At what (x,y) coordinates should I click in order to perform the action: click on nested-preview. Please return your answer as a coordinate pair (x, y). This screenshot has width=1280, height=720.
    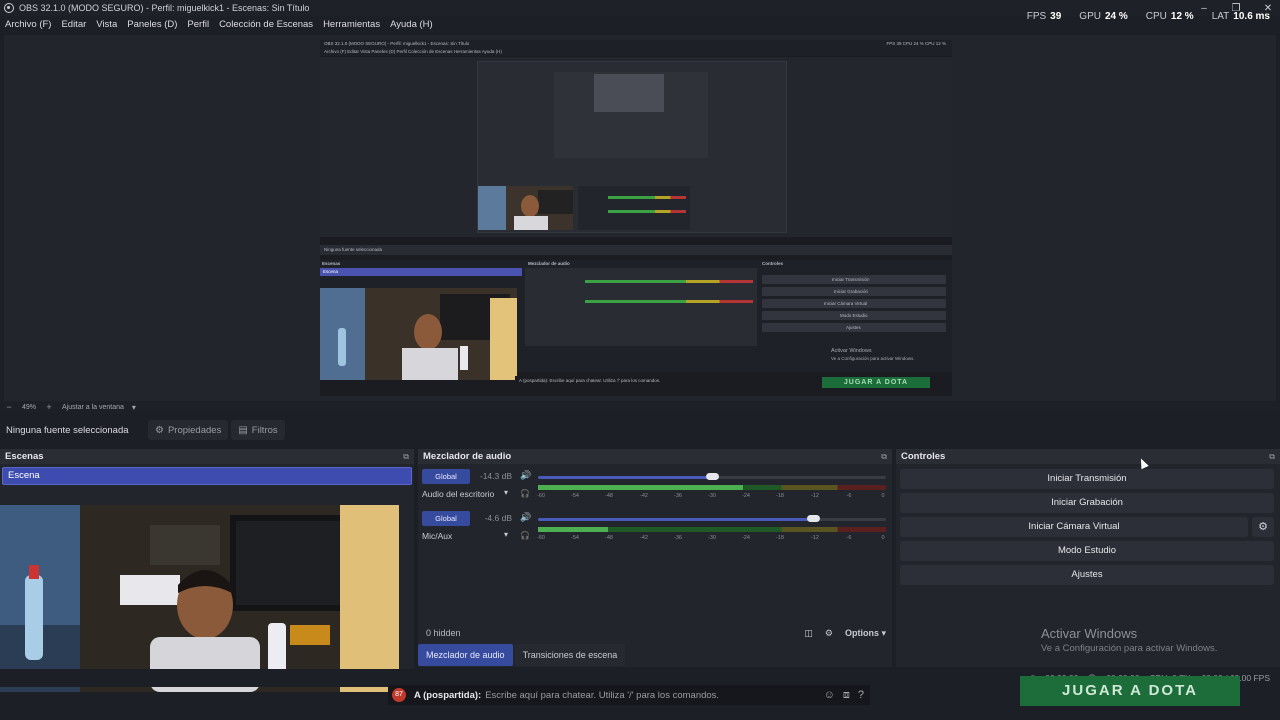
    Looking at the image, I should click on (636, 147).